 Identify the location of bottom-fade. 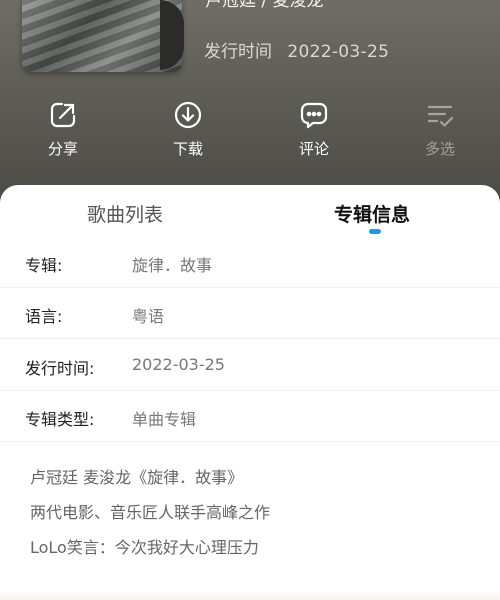
(250, 595).